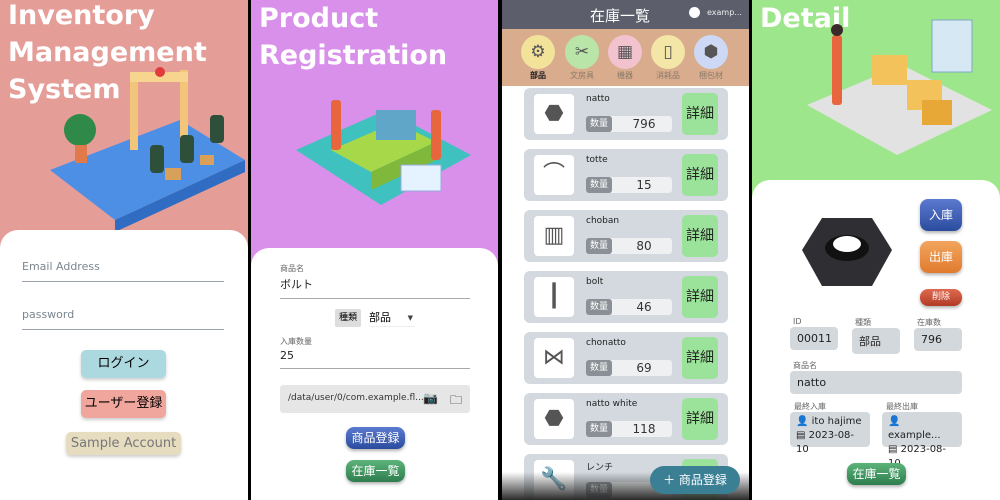 The image size is (1000, 500). Describe the element at coordinates (625, 75) in the screenshot. I see `category-label: 機器` at that location.